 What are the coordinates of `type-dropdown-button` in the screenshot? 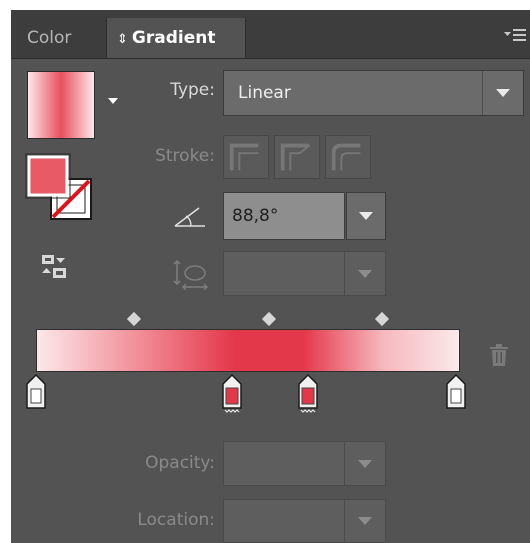 It's located at (502, 93).